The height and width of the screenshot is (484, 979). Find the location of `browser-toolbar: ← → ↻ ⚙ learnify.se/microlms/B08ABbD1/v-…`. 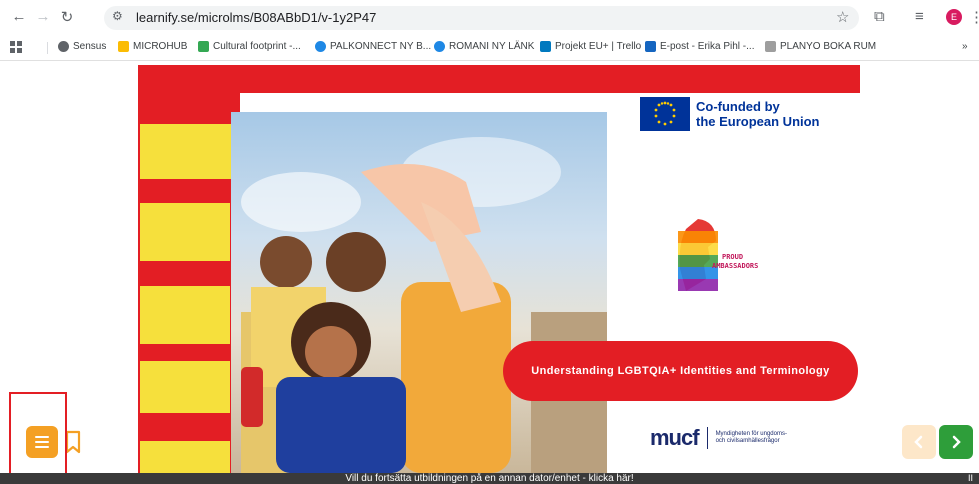

browser-toolbar: ← → ↻ ⚙ learnify.se/microlms/B08ABbD1/v-… is located at coordinates (489, 18).